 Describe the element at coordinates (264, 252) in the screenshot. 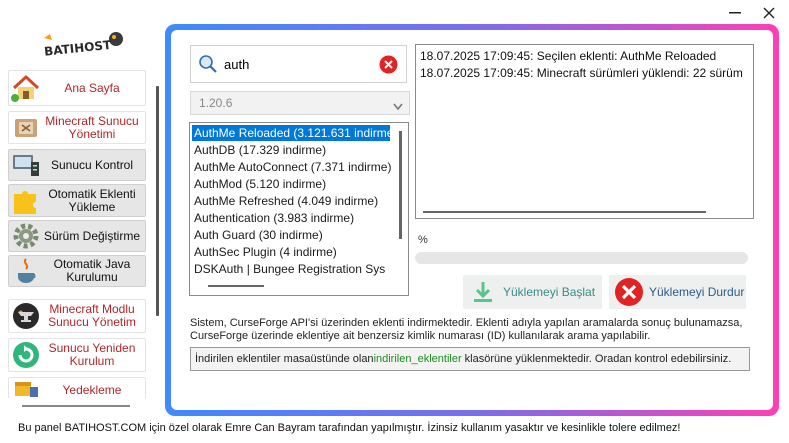

I see `list-item: AuthSec Plugin (4 indirme)` at that location.